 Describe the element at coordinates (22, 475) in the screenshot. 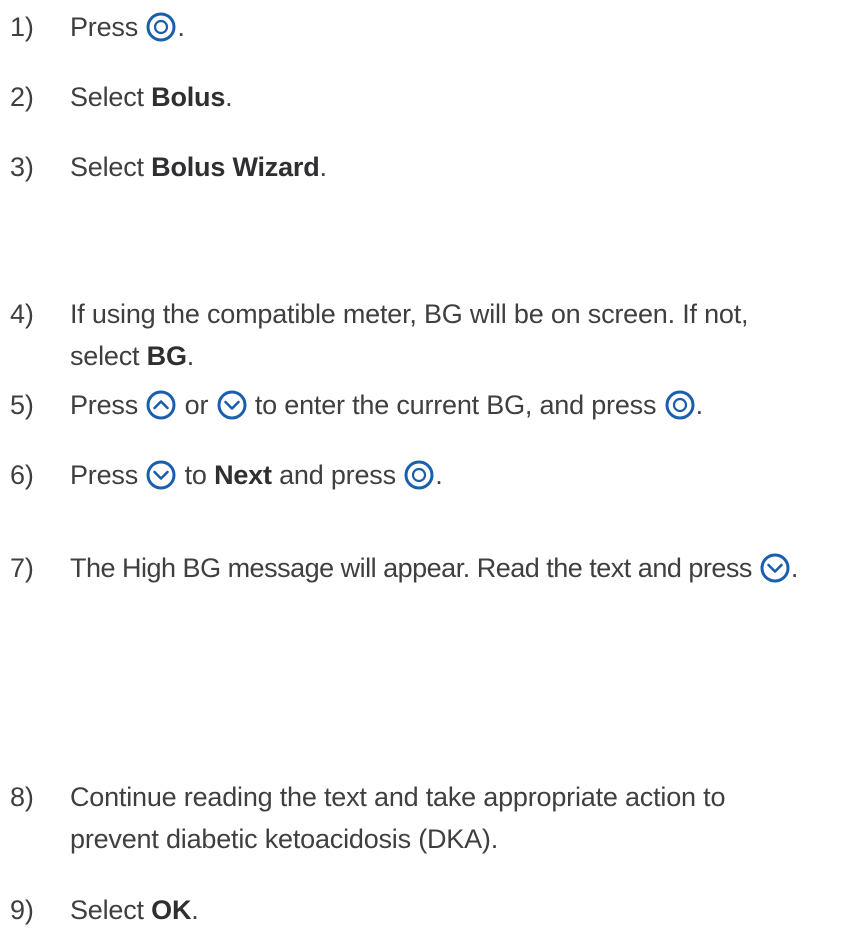

I see `step-number: 6)` at that location.